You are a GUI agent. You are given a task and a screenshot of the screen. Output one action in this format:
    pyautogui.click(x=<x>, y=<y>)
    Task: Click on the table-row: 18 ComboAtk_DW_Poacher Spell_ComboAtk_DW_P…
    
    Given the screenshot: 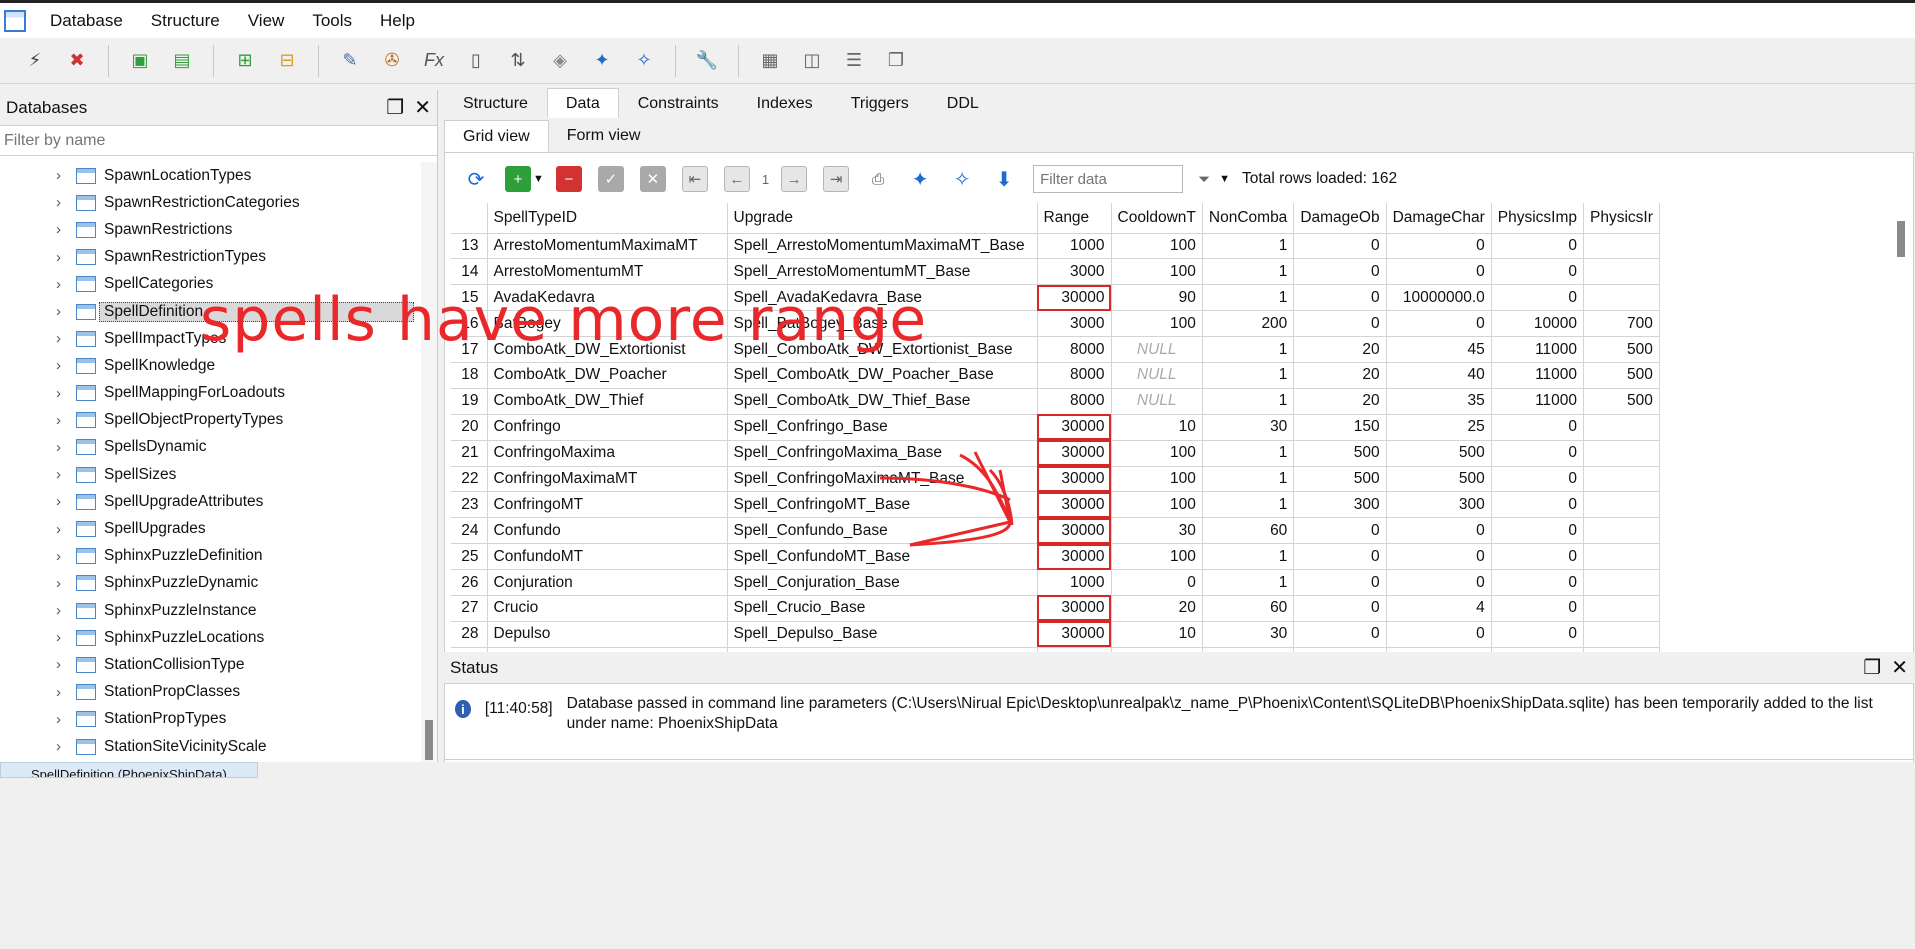 What is the action you would take?
    pyautogui.click(x=1055, y=375)
    